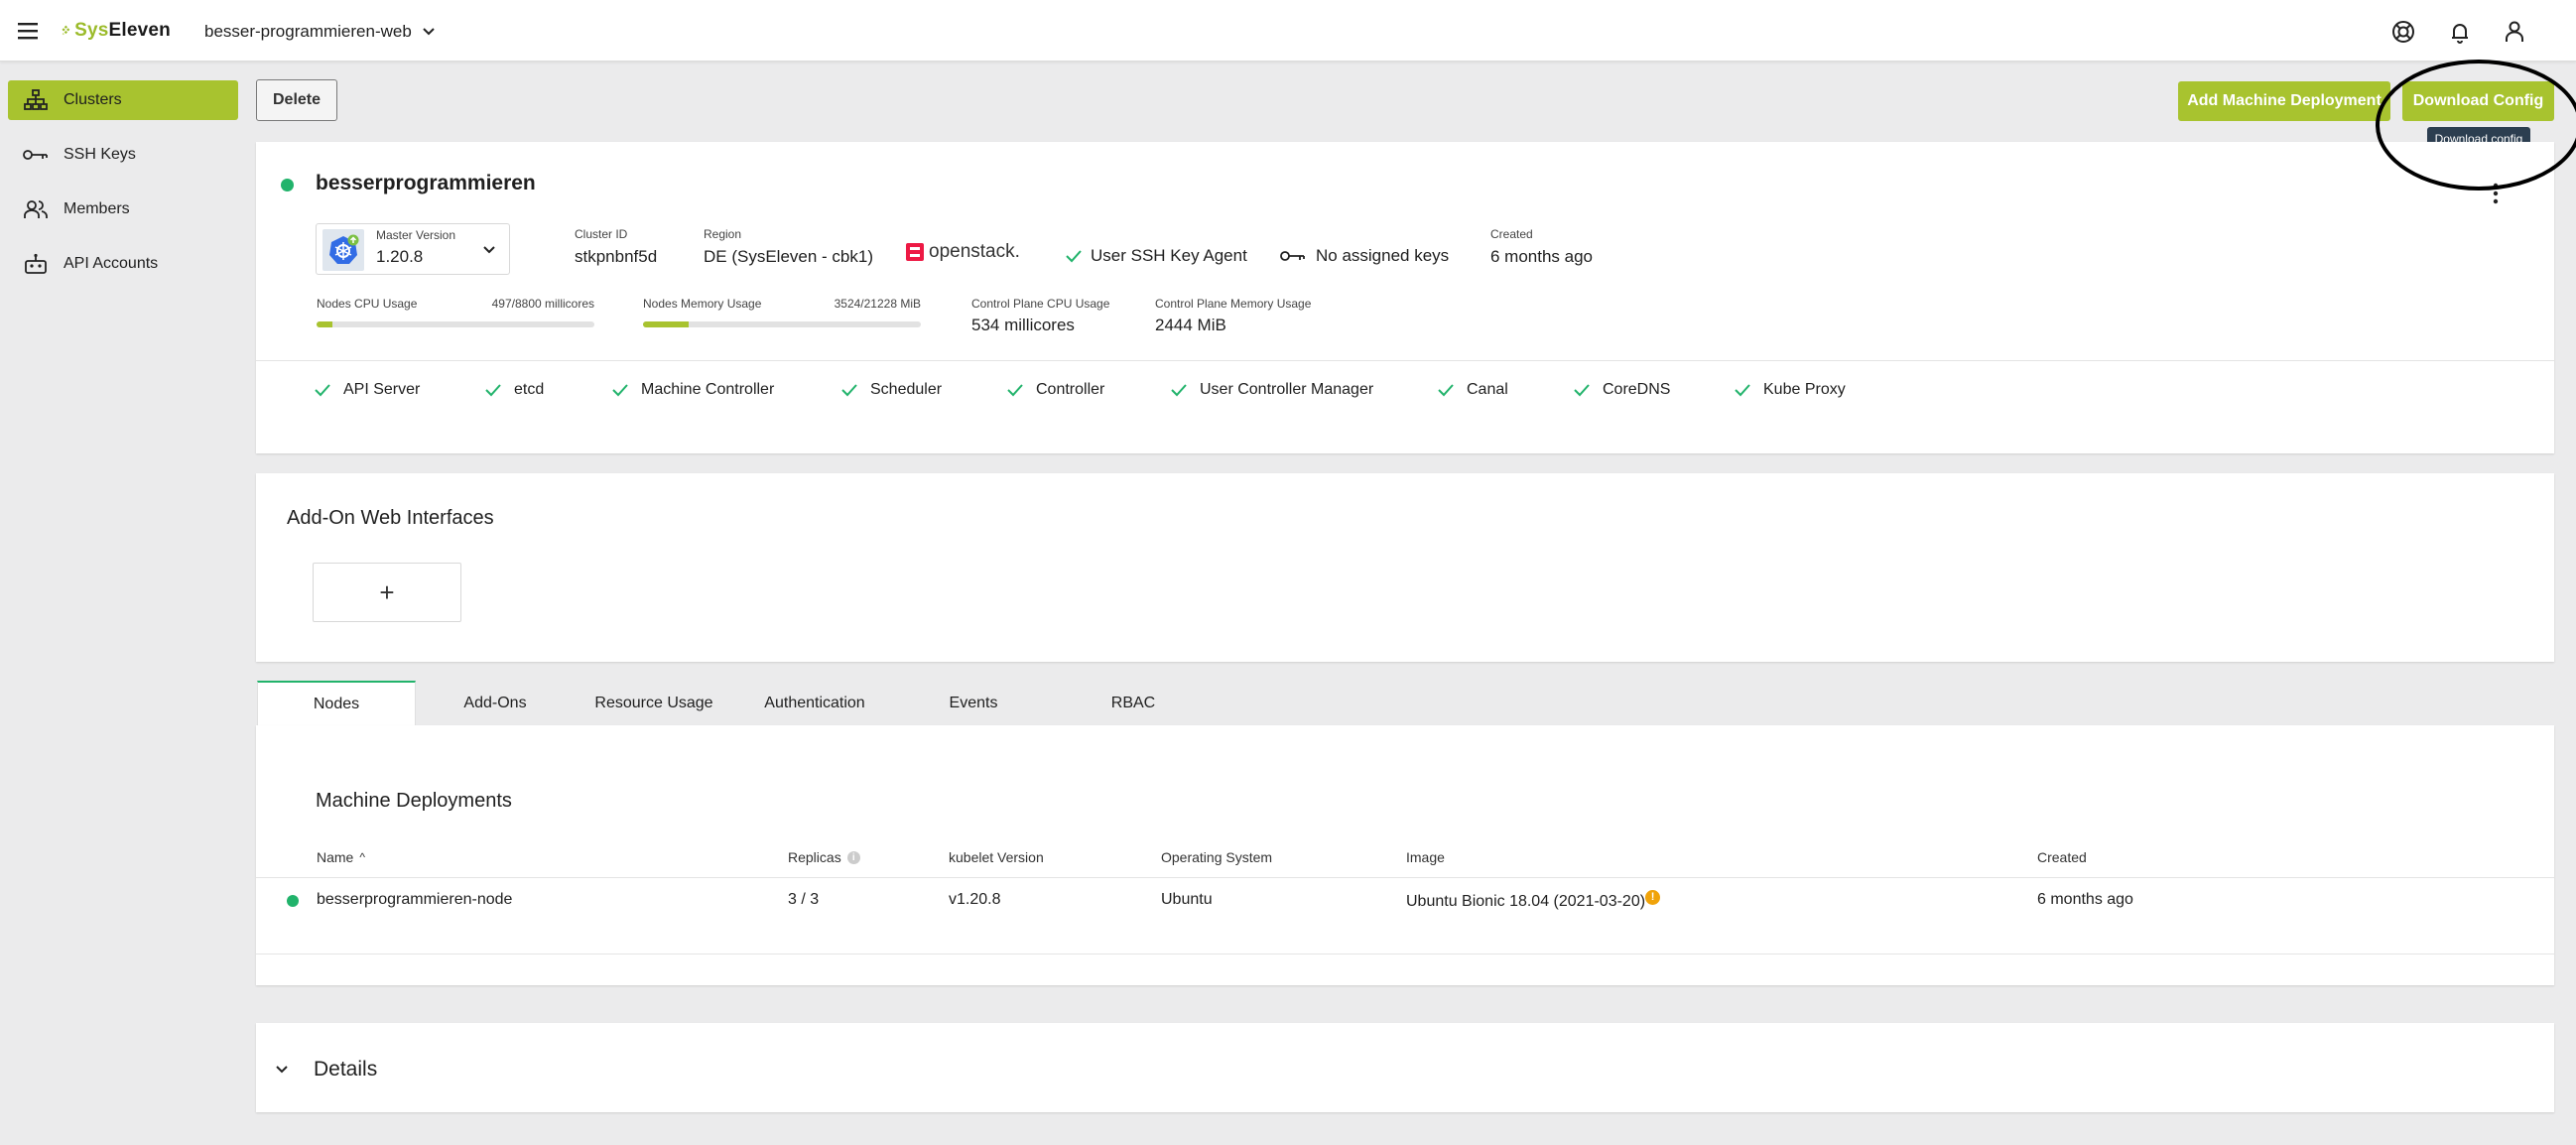 The height and width of the screenshot is (1145, 2576). I want to click on row-kubelet: v1.20.8, so click(975, 899).